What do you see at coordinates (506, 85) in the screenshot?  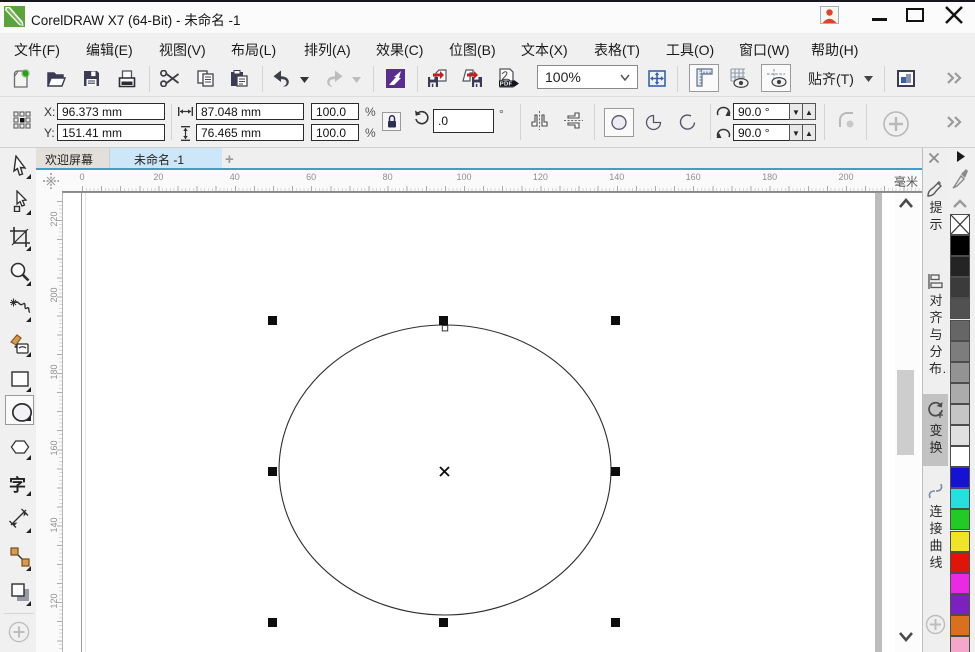 I see `svg-text: PDF` at bounding box center [506, 85].